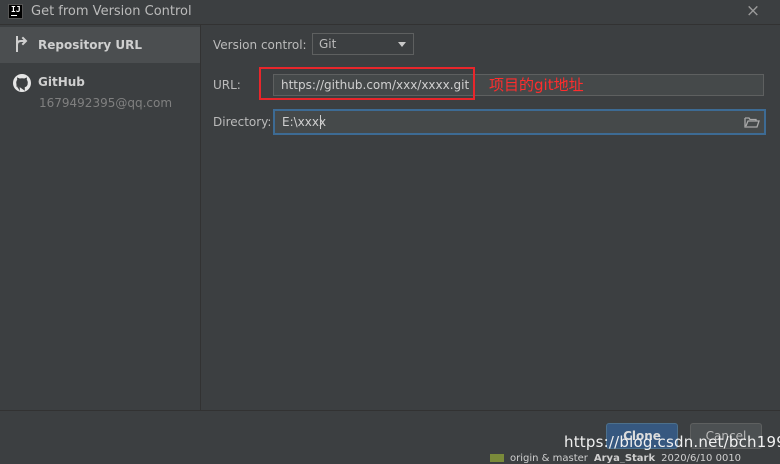 This screenshot has height=464, width=780. I want to click on close-icon: ×, so click(753, 11).